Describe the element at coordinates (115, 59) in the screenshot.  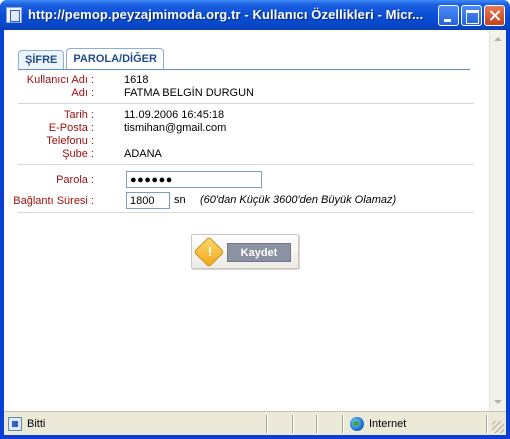
I see `tab-parola-diger: PAROLA/DİĞER` at that location.